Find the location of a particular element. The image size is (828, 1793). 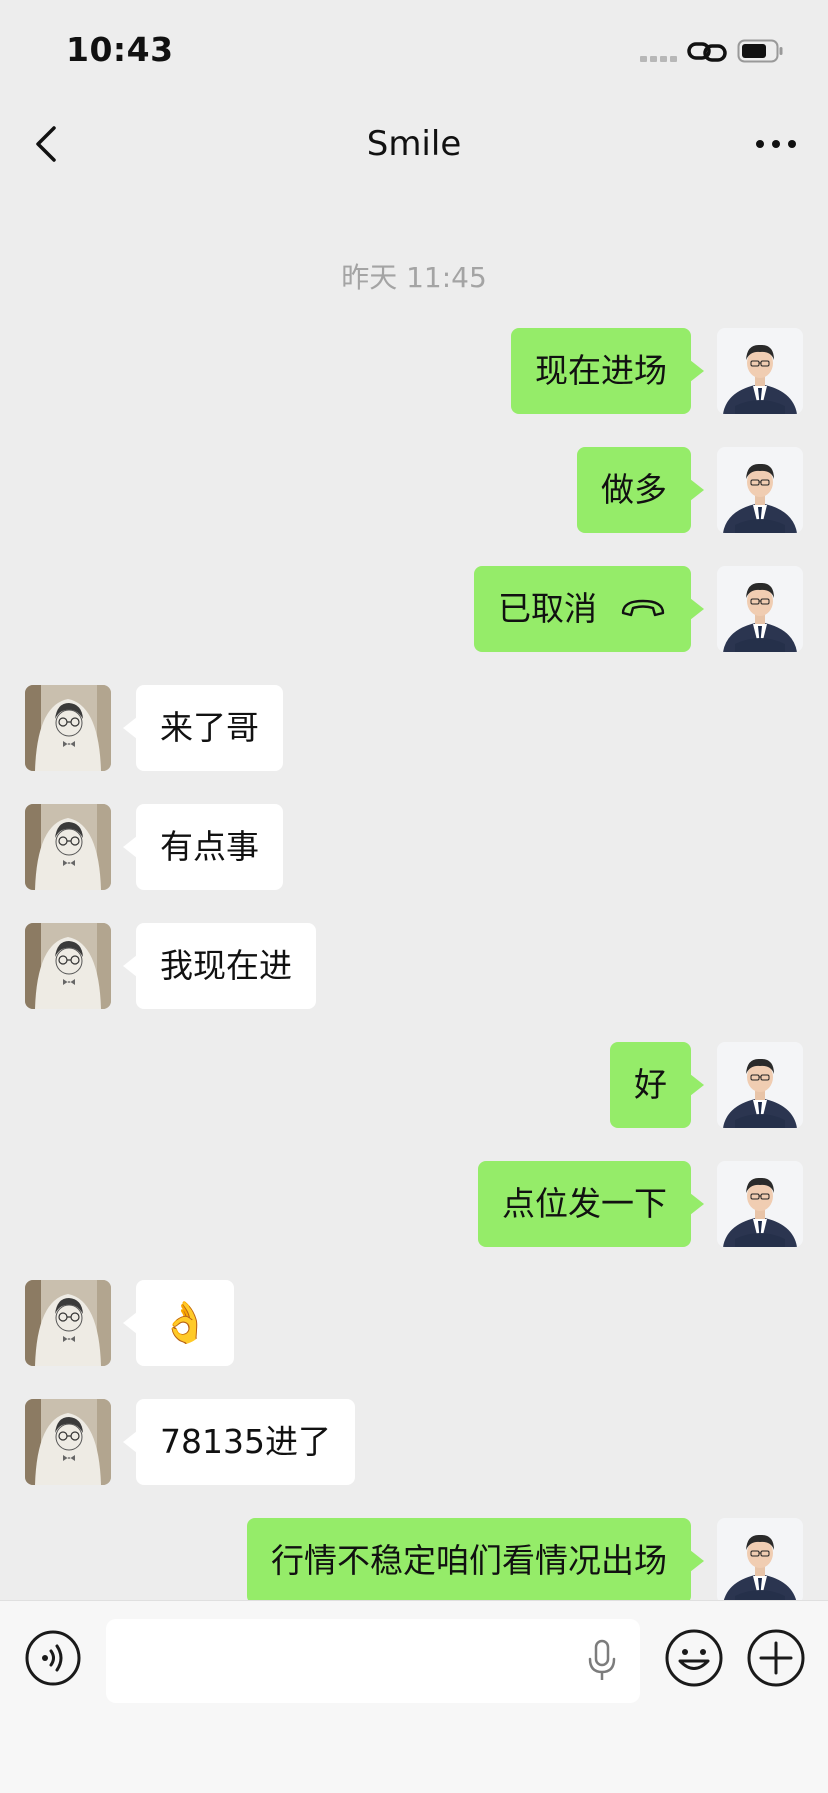

more-options-button is located at coordinates (776, 144).